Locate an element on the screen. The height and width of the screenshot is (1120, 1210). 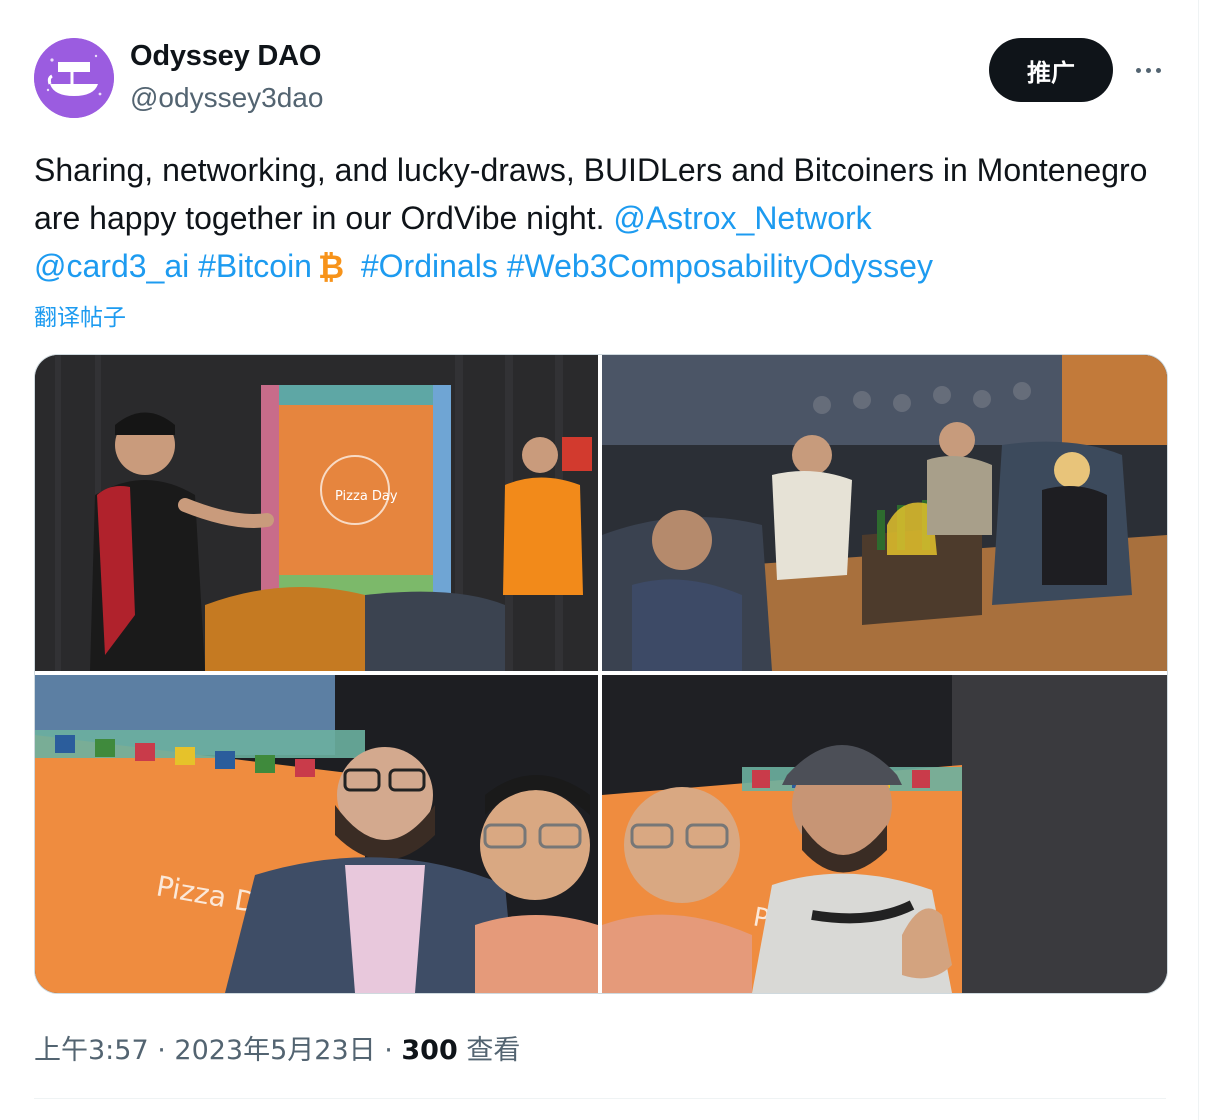
author-handle: @odyssey3dao is located at coordinates (226, 98).